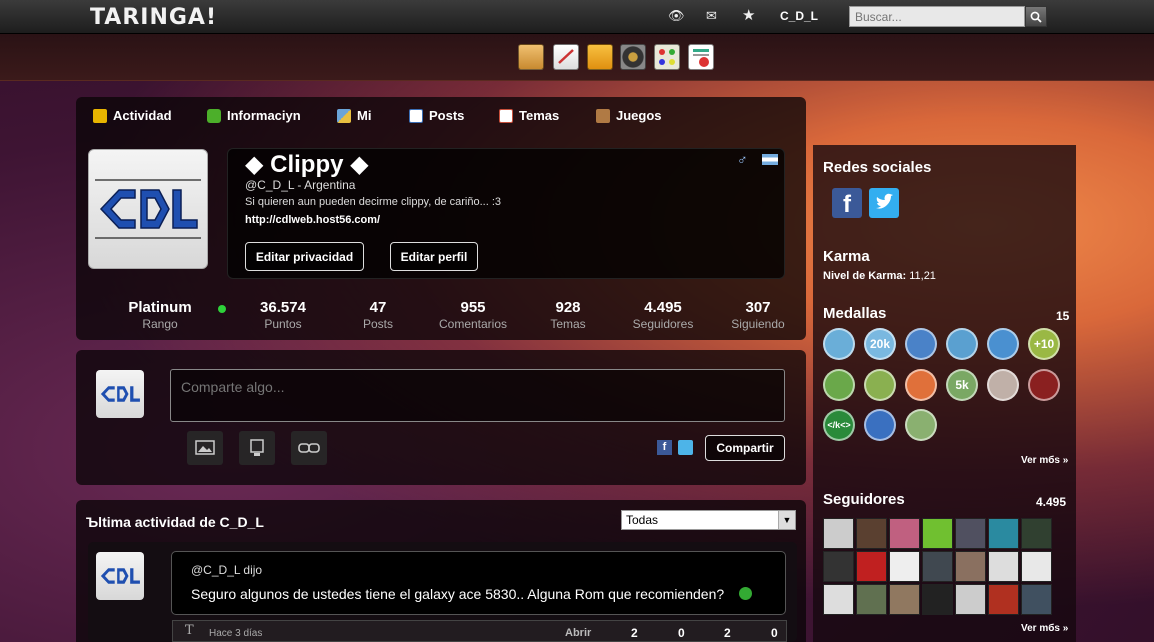 The height and width of the screenshot is (642, 1154). Describe the element at coordinates (839, 425) in the screenshot. I see `medal-13: </k<>` at that location.